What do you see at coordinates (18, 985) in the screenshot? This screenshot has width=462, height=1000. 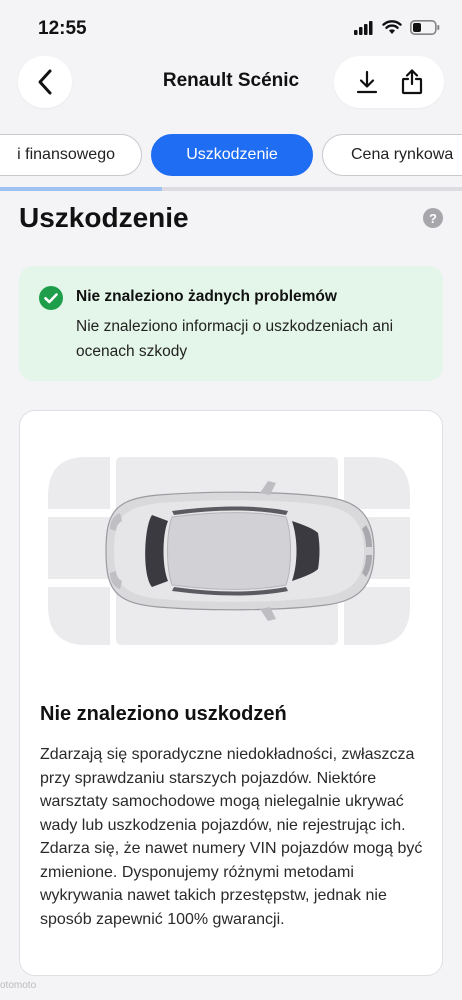 I see `watermark-logo: otomoto` at bounding box center [18, 985].